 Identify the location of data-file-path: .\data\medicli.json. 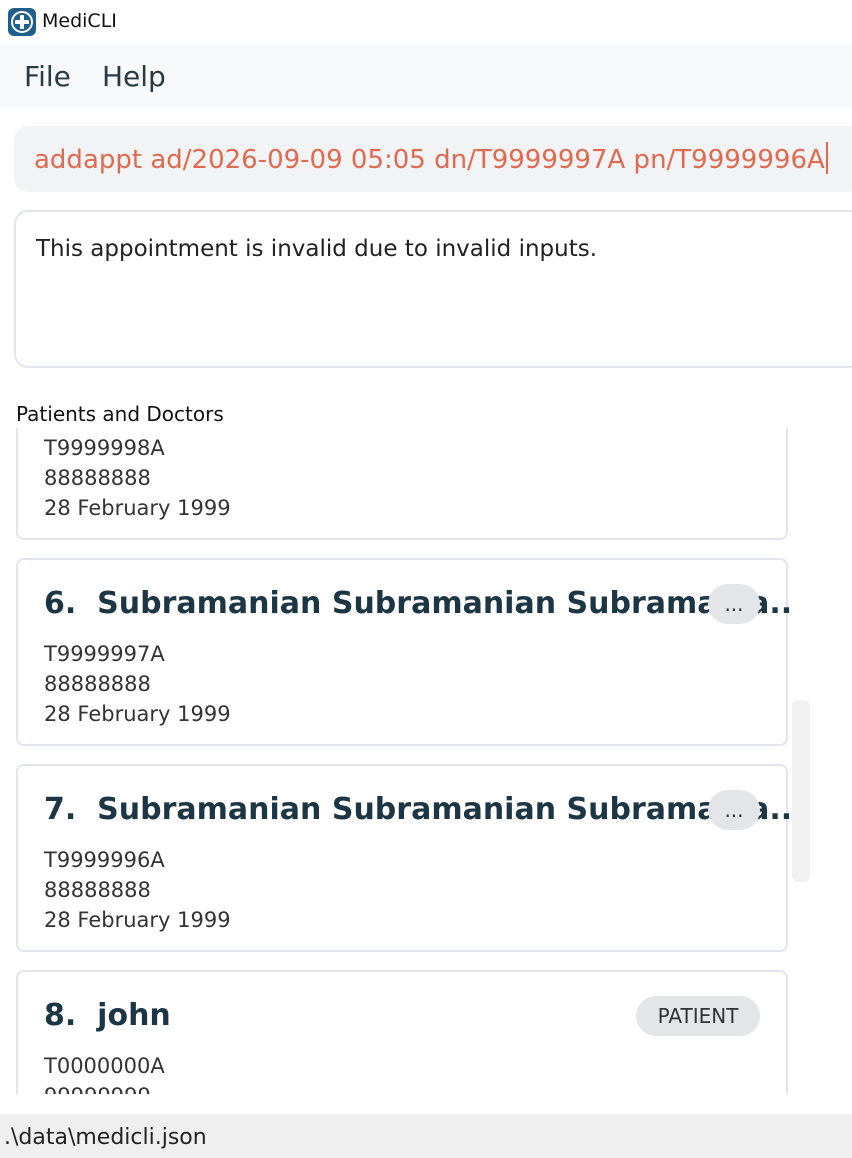
(105, 1137).